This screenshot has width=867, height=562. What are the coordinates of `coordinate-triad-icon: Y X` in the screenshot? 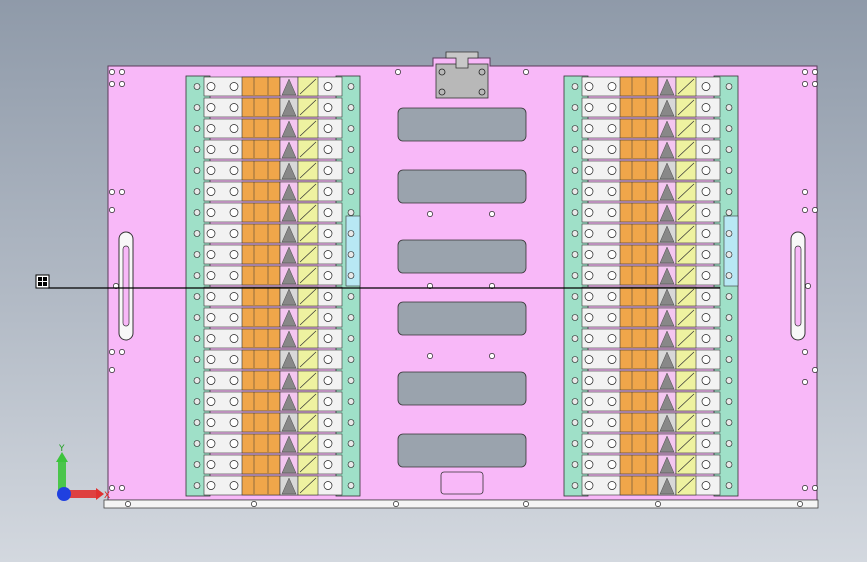 It's located at (83, 472).